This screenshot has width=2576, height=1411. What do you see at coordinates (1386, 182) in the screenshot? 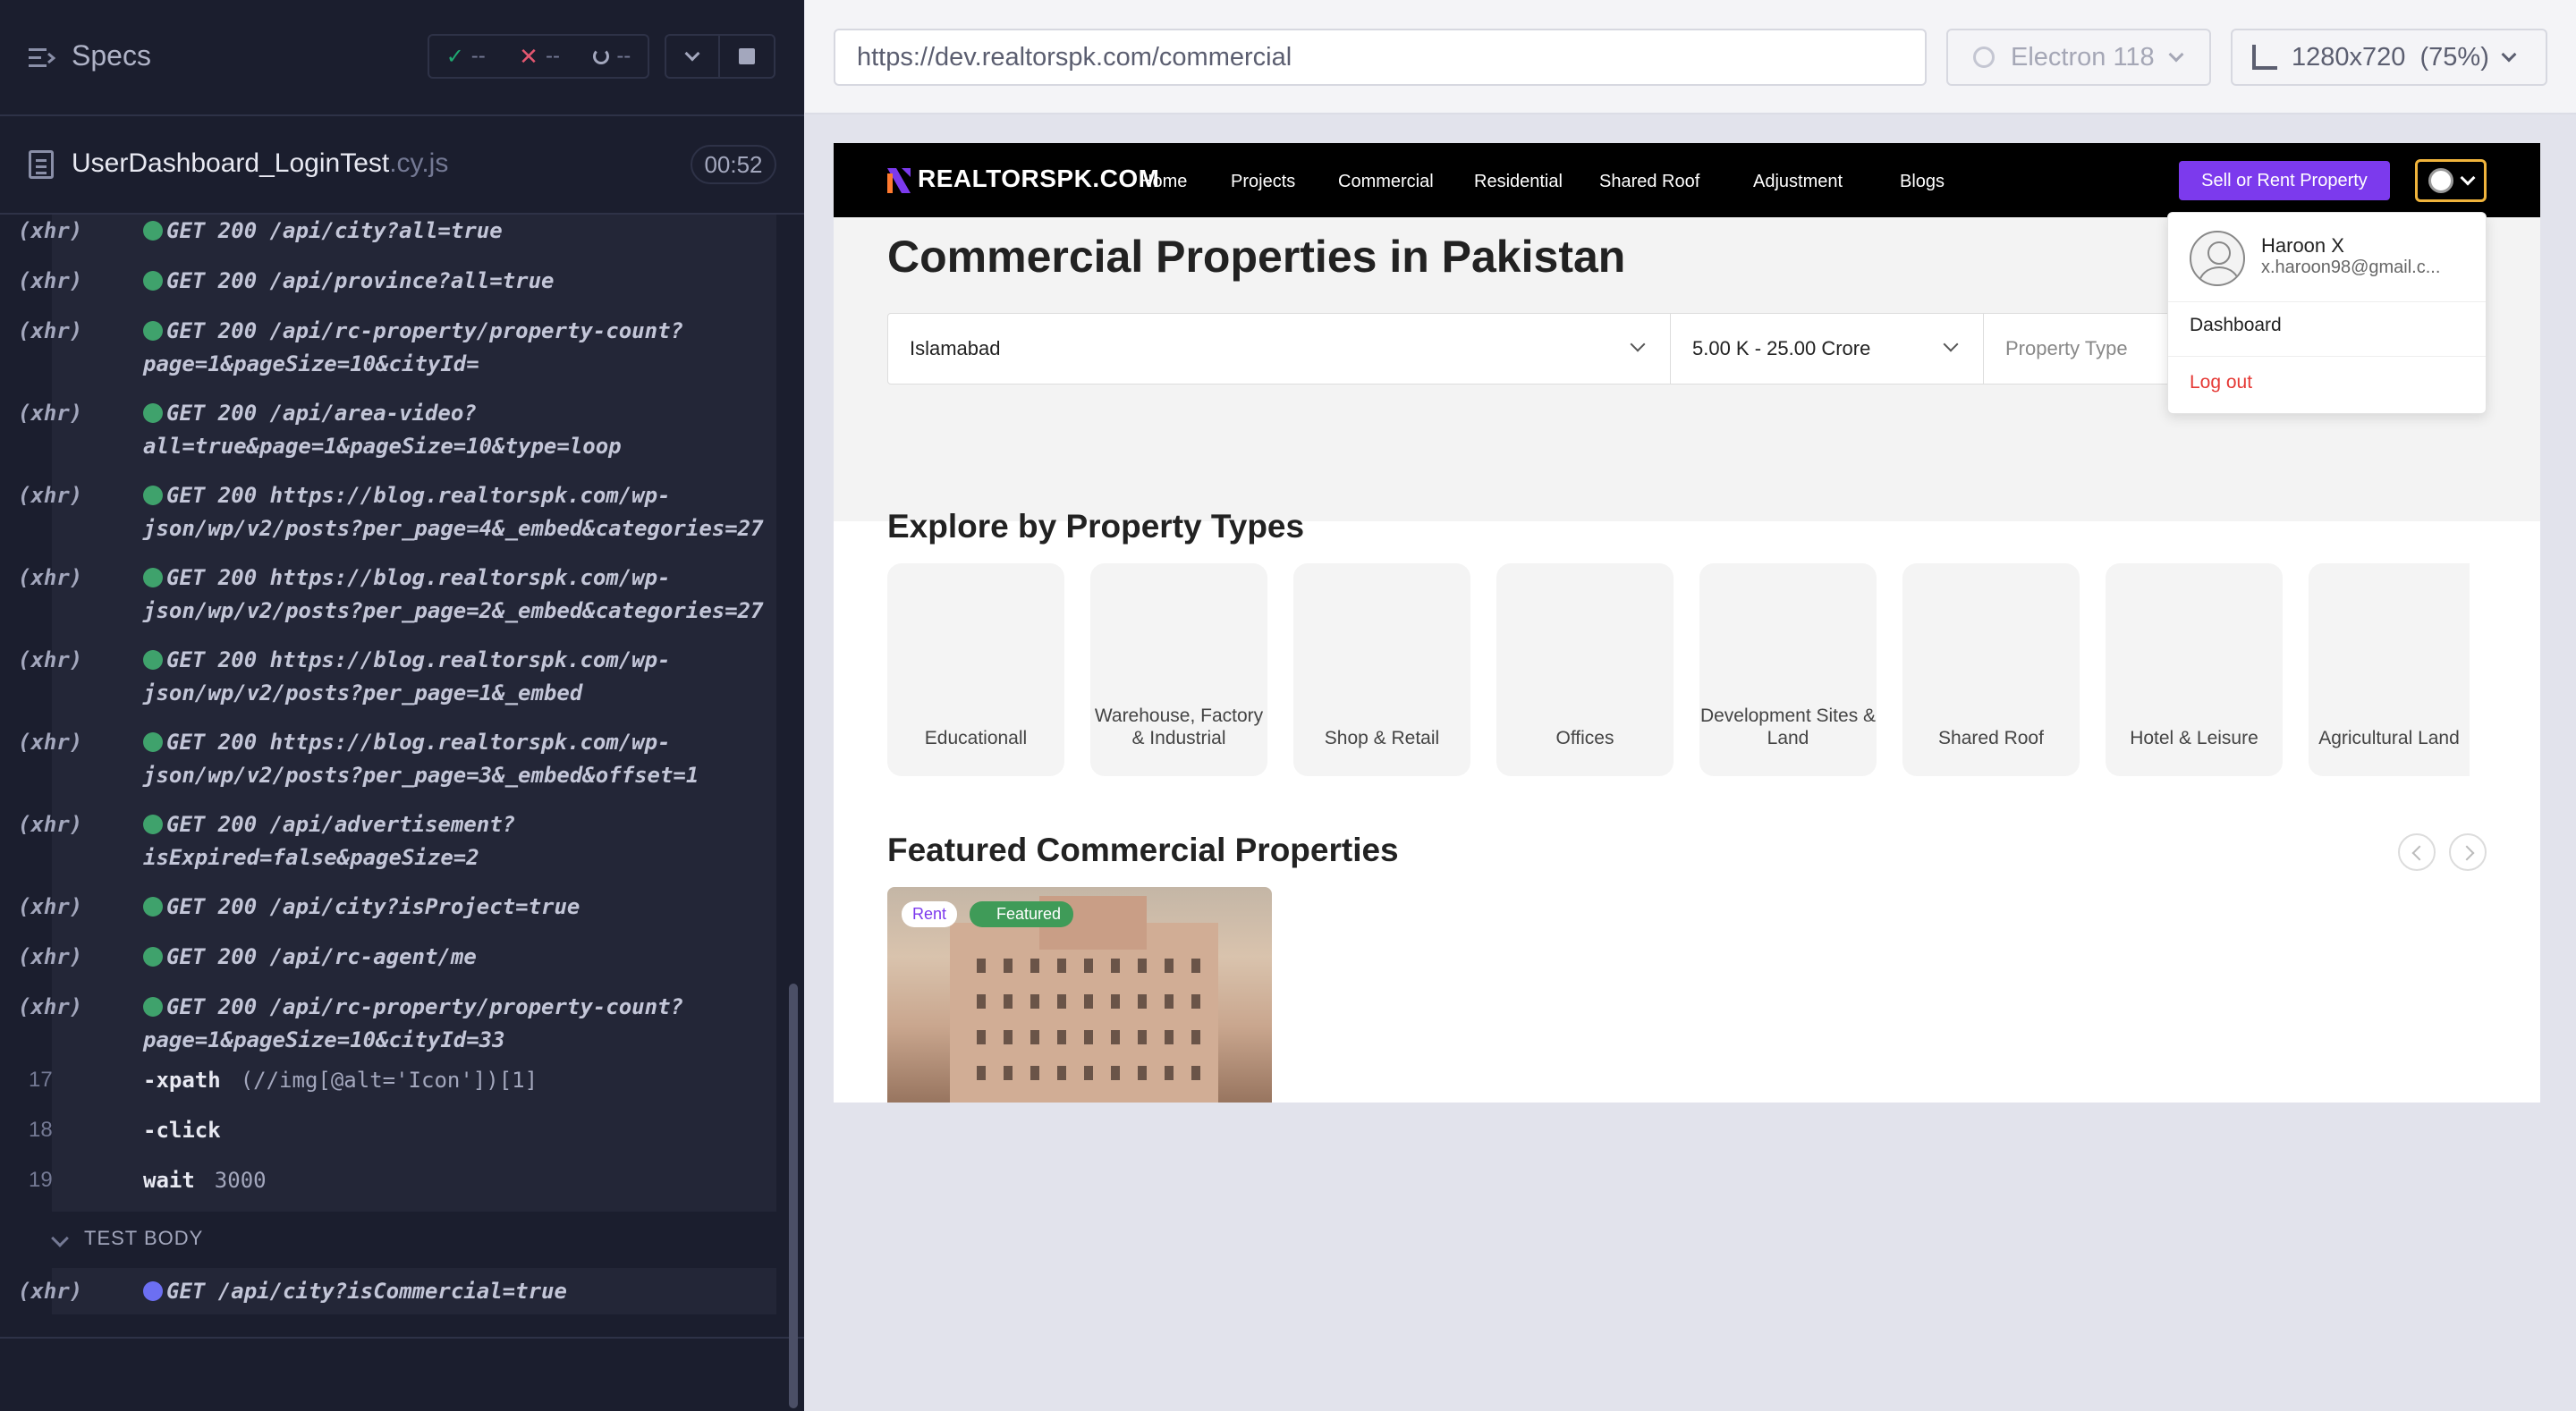
I see `nav-commercial: Commercial` at bounding box center [1386, 182].